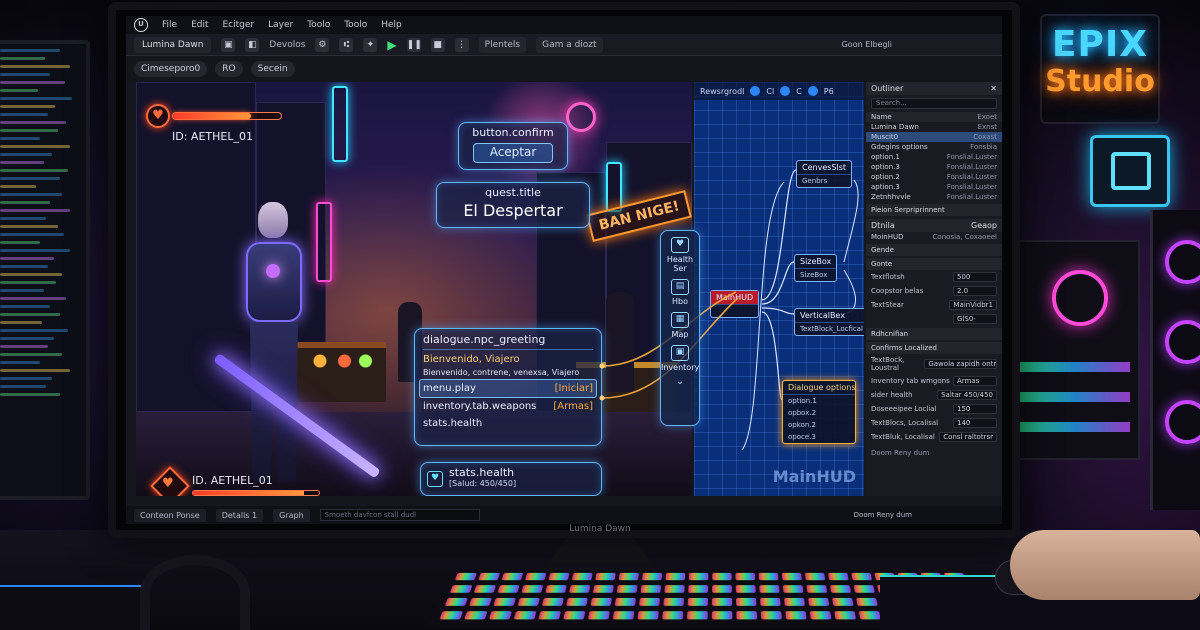 Image resolution: width=1200 pixels, height=630 pixels. What do you see at coordinates (680, 292) in the screenshot?
I see `nav-hbo: ▤ Hbo` at bounding box center [680, 292].